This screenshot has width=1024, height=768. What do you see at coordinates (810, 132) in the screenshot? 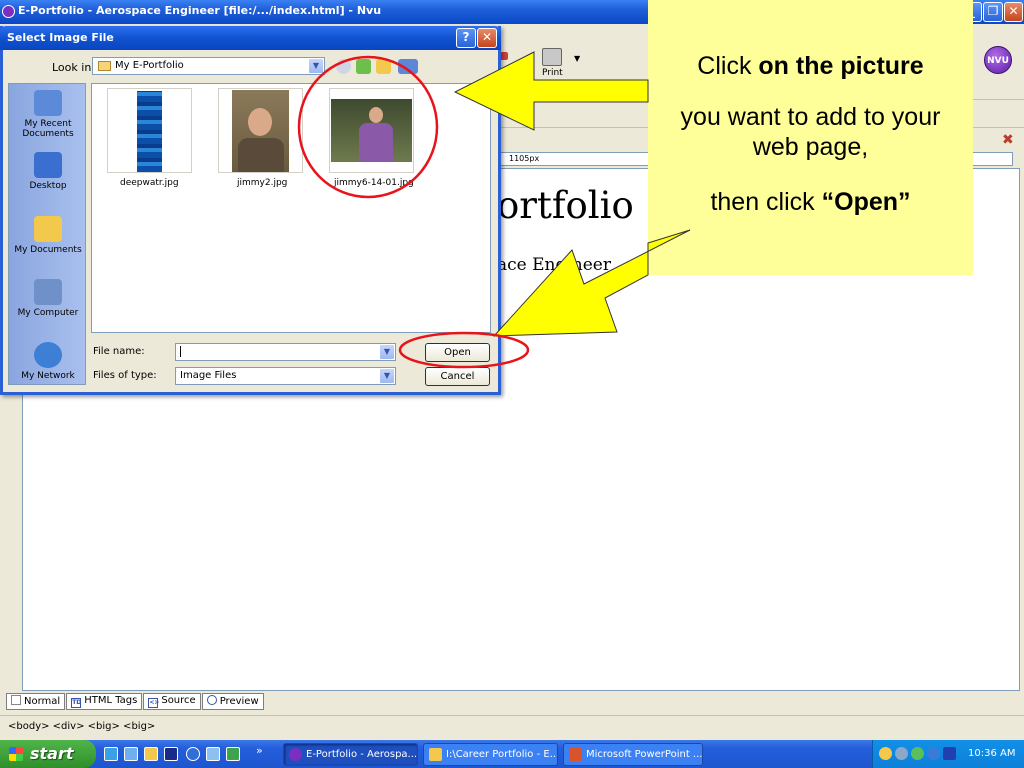
I see `callout-line-2: you want to add to your web page,` at bounding box center [810, 132].